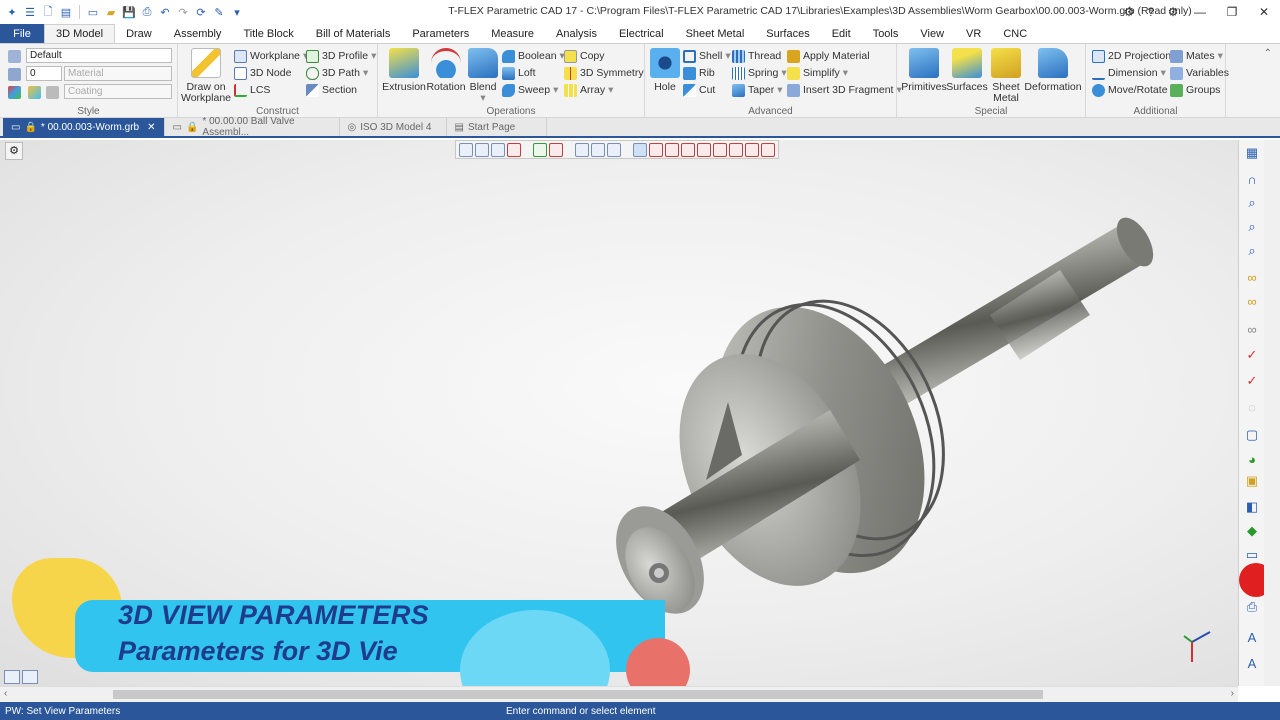 The image size is (1280, 720). Describe the element at coordinates (641, 33) in the screenshot. I see `tab-electrical: Electrical` at that location.